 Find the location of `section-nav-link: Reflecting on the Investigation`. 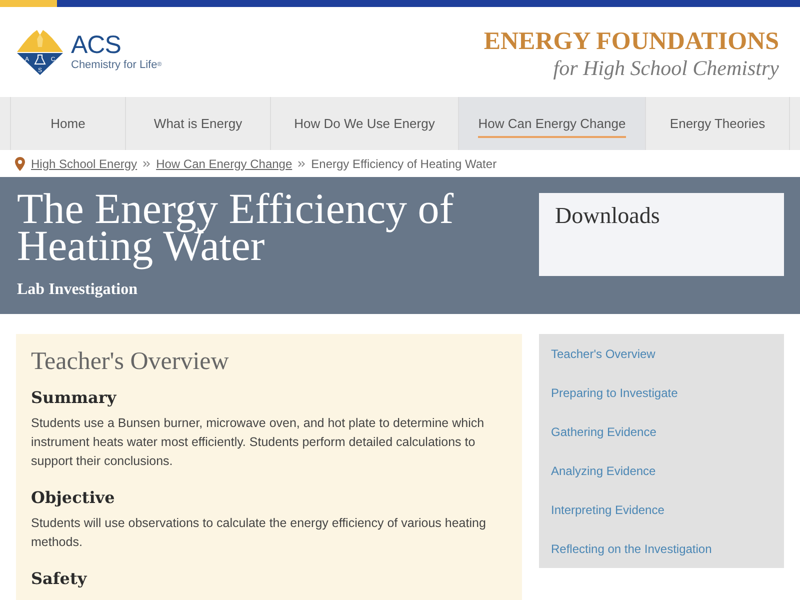

section-nav-link: Reflecting on the Investigation is located at coordinates (661, 548).